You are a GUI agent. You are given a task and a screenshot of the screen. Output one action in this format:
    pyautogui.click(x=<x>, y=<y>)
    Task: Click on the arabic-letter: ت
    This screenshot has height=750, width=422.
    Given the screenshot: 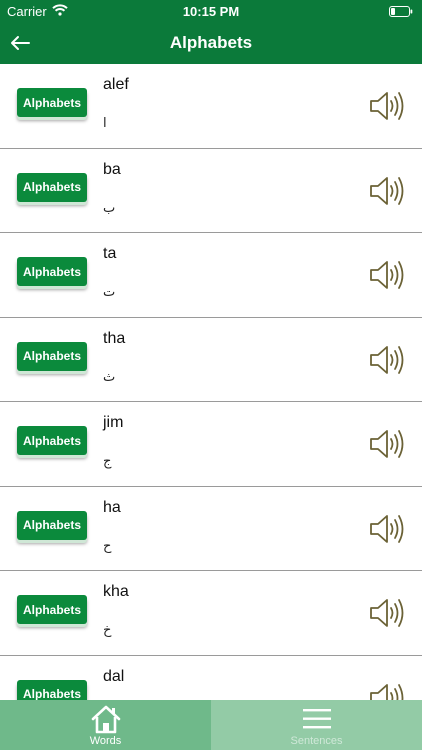 What is the action you would take?
    pyautogui.click(x=109, y=292)
    